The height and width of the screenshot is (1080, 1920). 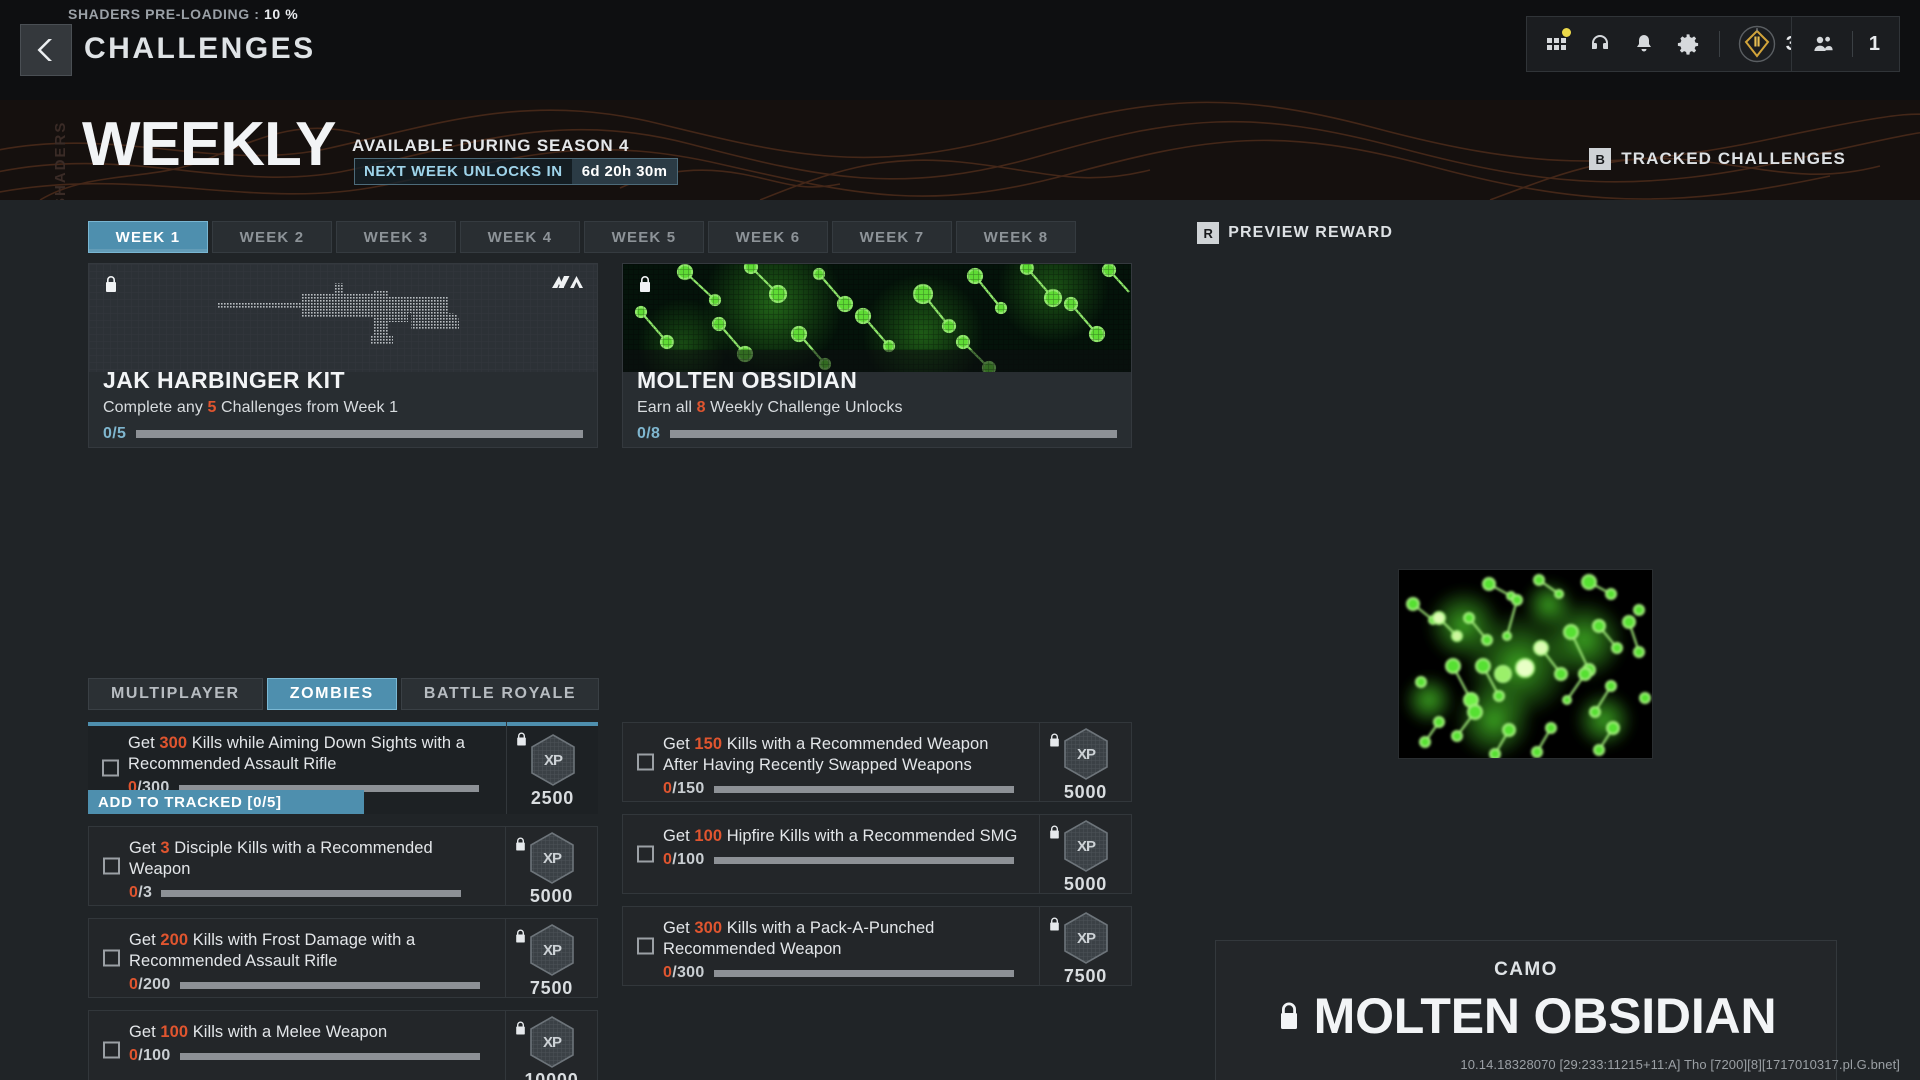 I want to click on shaders-watermark: SHADERS, so click(x=60, y=160).